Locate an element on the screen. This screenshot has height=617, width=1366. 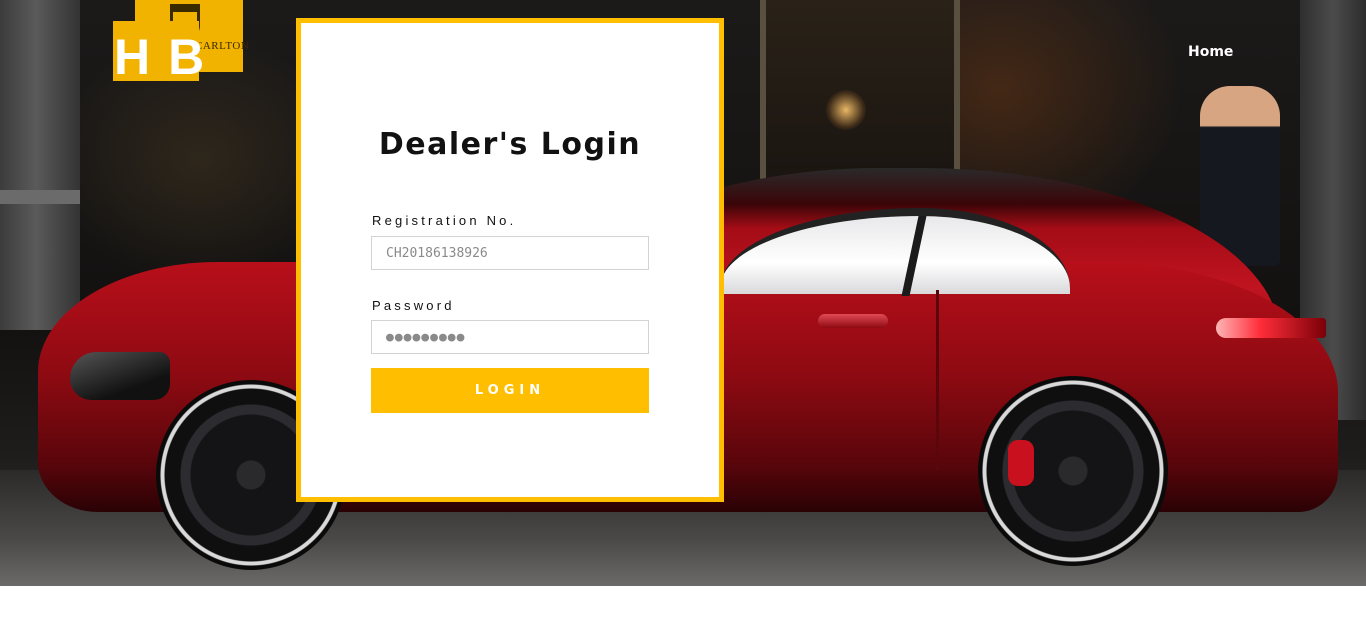
car-tail-light is located at coordinates (1271, 328).